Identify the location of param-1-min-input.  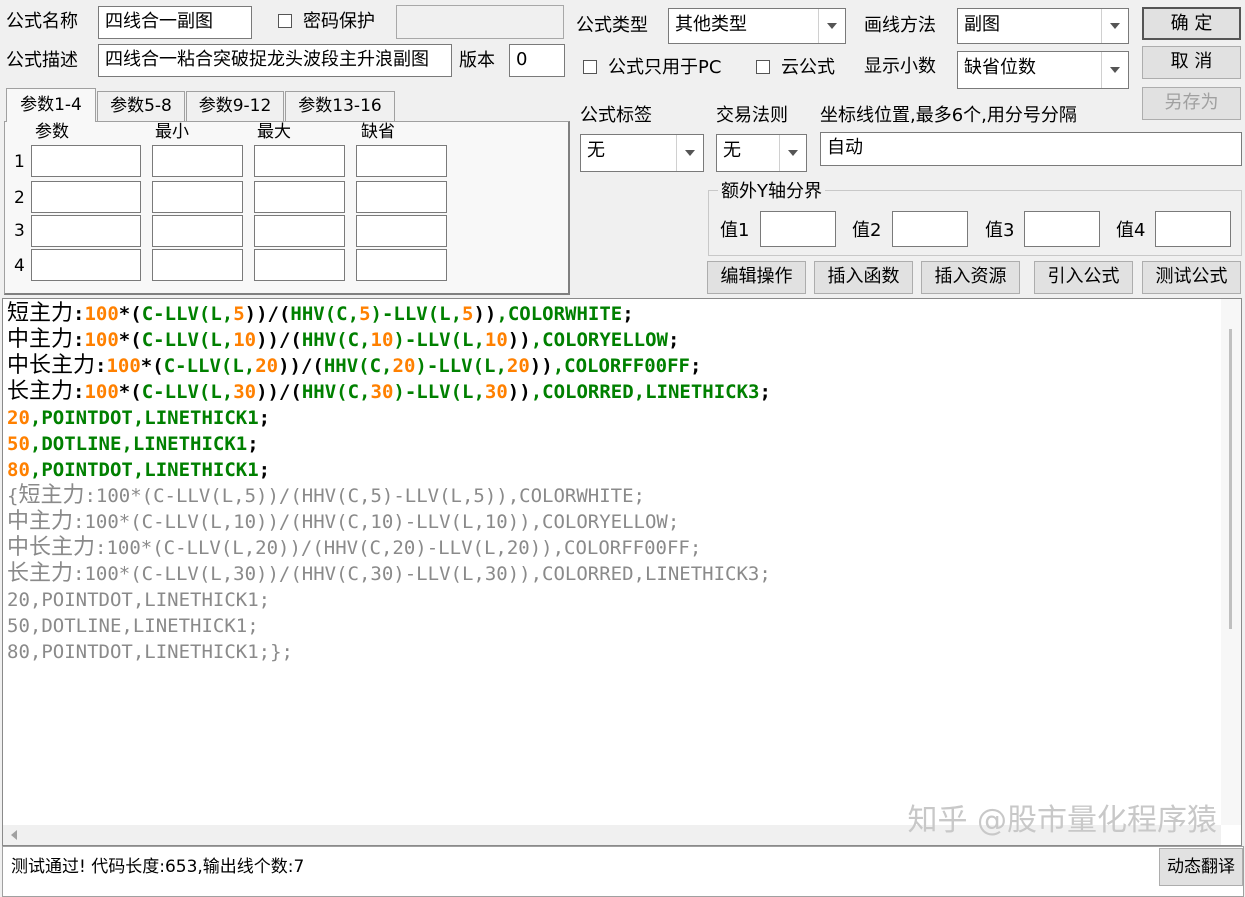
(197, 161).